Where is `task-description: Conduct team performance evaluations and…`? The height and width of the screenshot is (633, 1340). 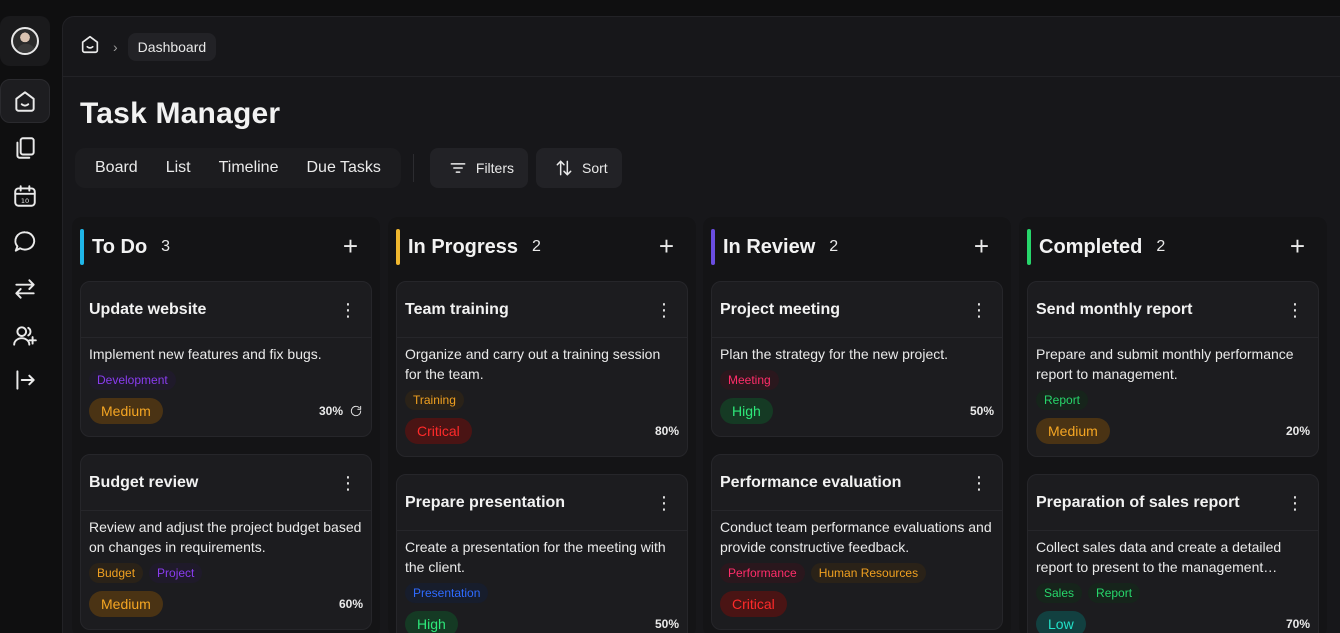
task-description: Conduct team performance evaluations and… is located at coordinates (856, 537).